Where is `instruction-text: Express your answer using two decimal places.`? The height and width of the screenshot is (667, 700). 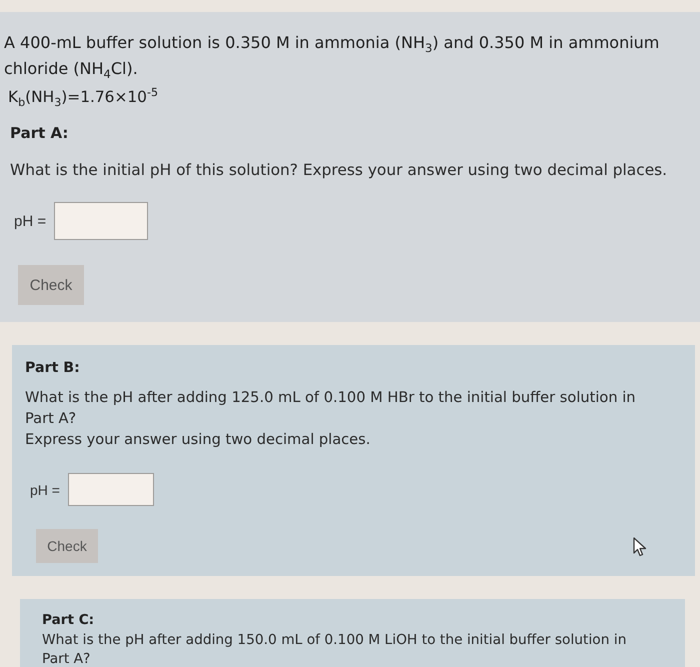 instruction-text: Express your answer using two decimal places. is located at coordinates (198, 440).